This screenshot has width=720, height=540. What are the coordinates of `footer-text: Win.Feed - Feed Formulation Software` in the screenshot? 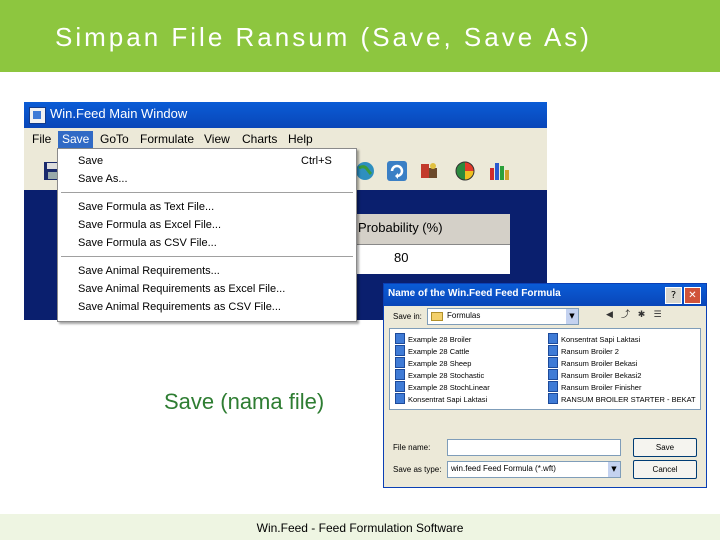 It's located at (360, 528).